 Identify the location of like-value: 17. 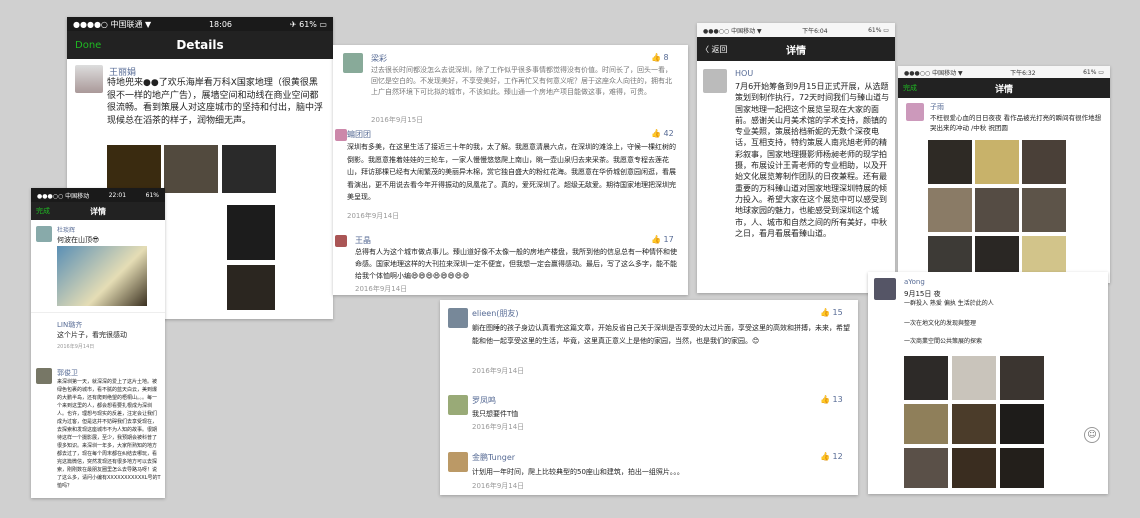
(668, 239).